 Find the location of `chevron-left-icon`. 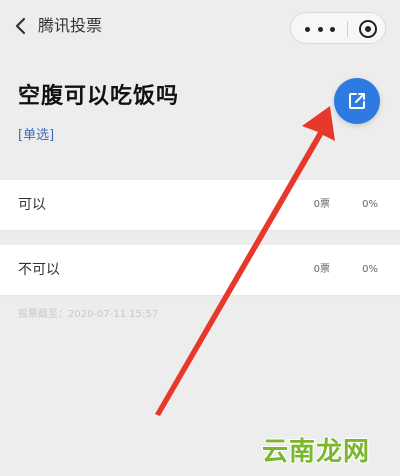

chevron-left-icon is located at coordinates (21, 26).